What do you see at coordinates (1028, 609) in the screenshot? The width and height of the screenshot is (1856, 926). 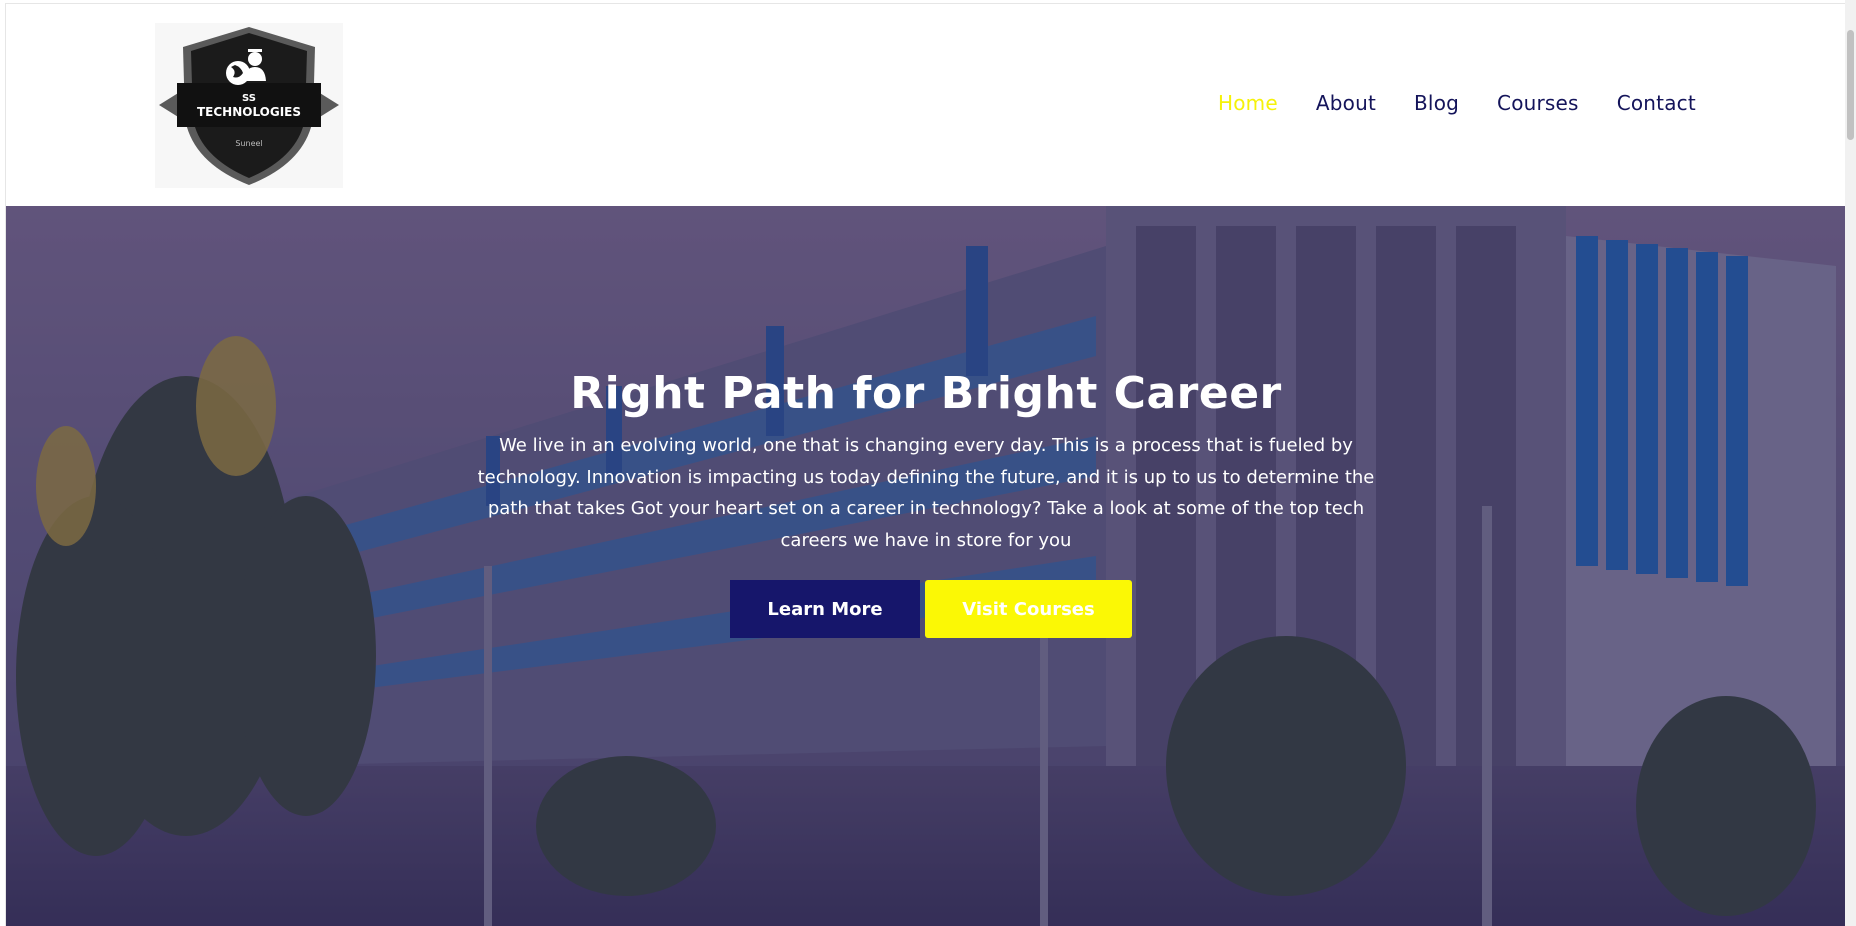 I see `visit-courses-button: Visit Courses` at bounding box center [1028, 609].